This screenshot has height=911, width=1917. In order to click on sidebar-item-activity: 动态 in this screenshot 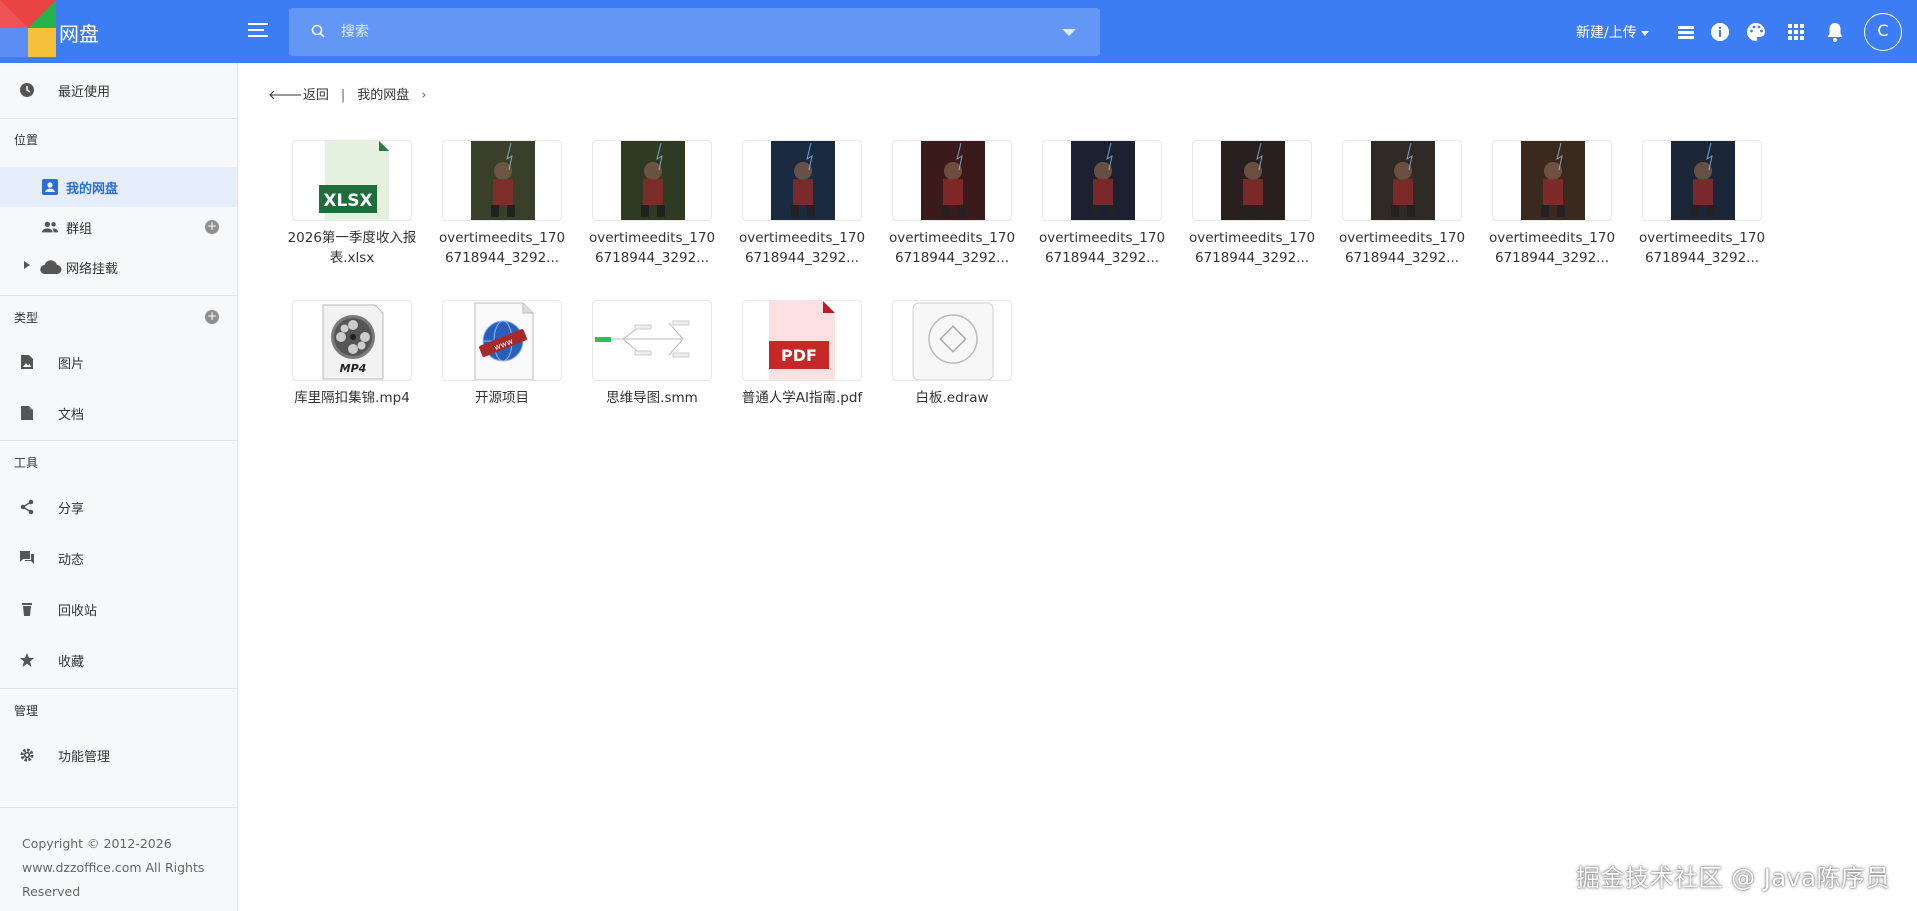, I will do `click(118, 558)`.